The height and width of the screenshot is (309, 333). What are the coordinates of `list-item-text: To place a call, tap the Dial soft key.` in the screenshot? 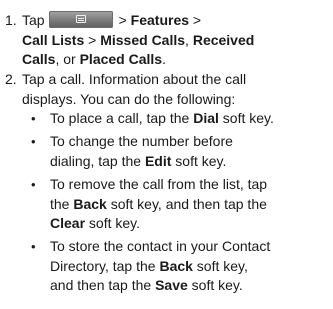 It's located at (191, 119).